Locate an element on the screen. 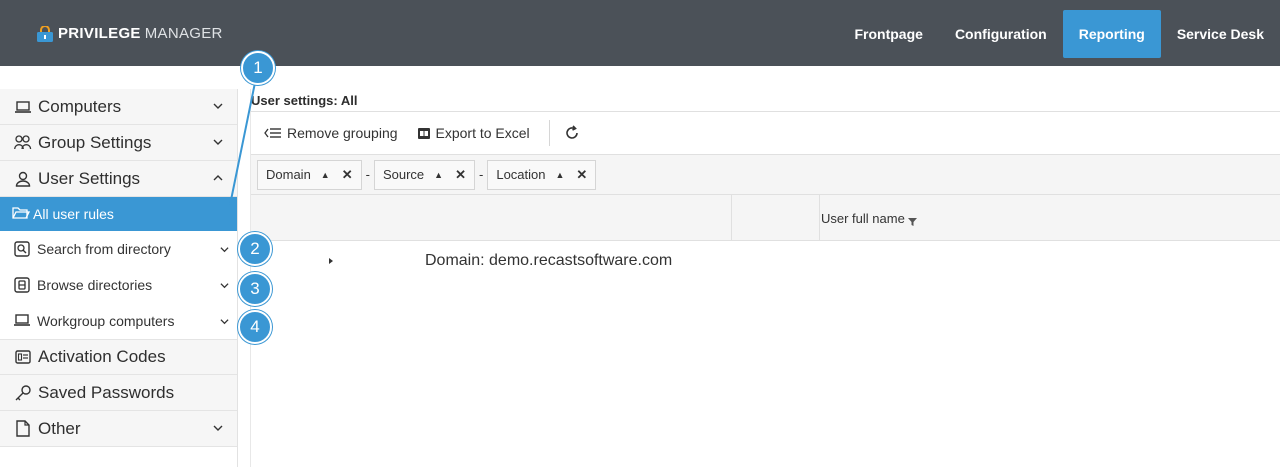 This screenshot has width=1280, height=467. brand-name-bold: PRIVILEGE is located at coordinates (99, 33).